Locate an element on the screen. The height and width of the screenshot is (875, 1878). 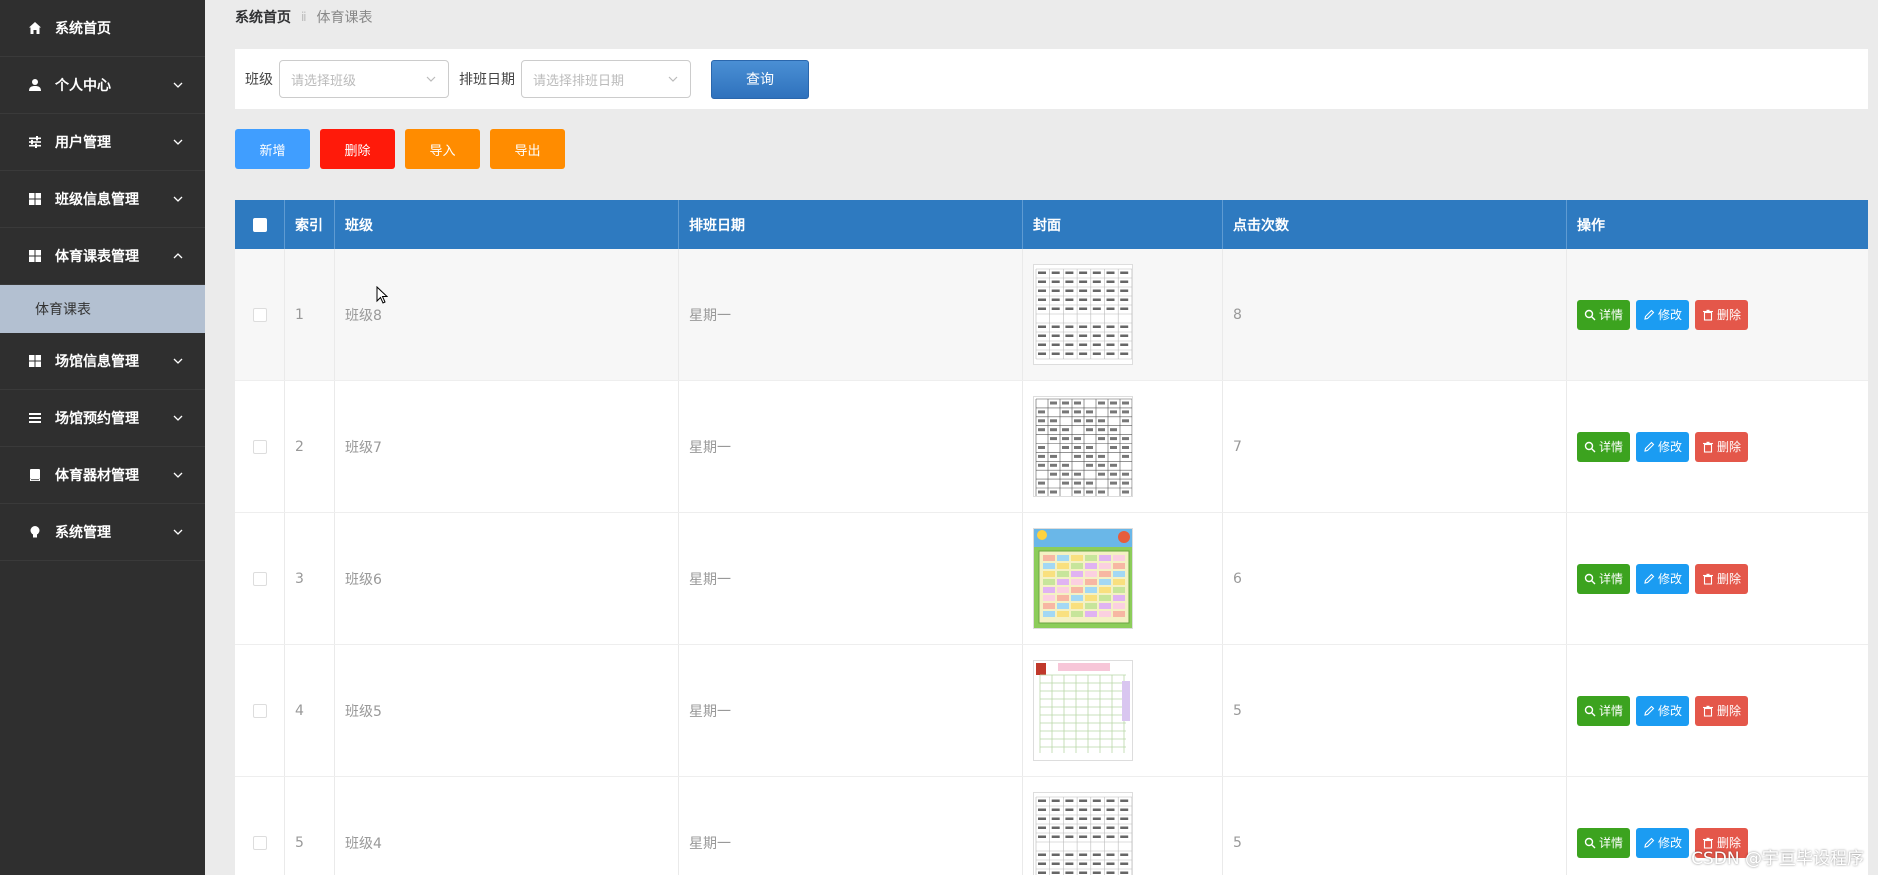
sidebar-item-venue-info: 场馆信息管理 is located at coordinates (102, 361).